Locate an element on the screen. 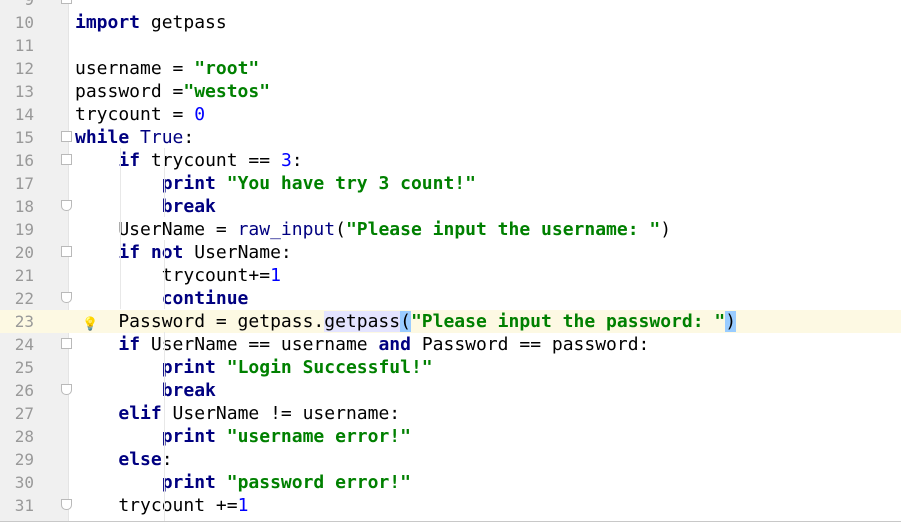 This screenshot has height=524, width=901. token: UserName = is located at coordinates (156, 229).